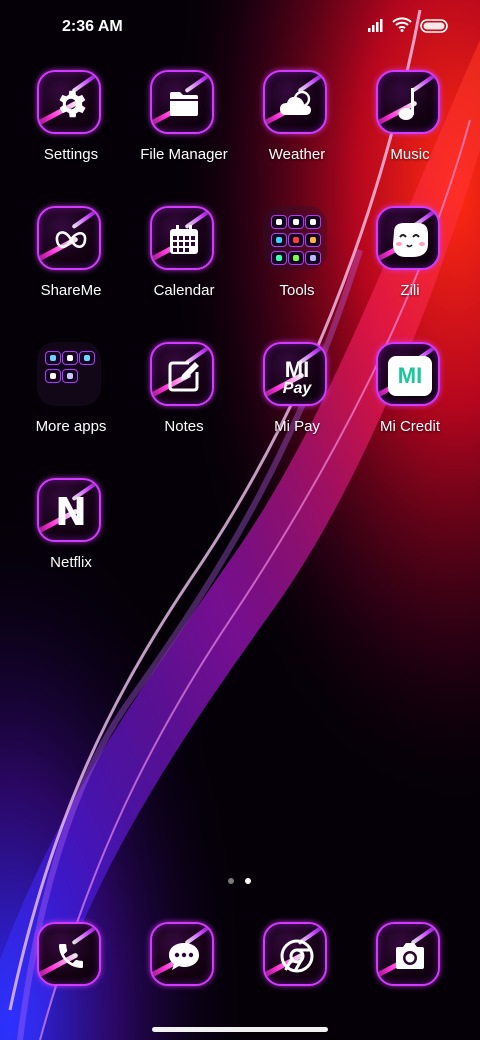  Describe the element at coordinates (410, 154) in the screenshot. I see `app-label: Music` at that location.